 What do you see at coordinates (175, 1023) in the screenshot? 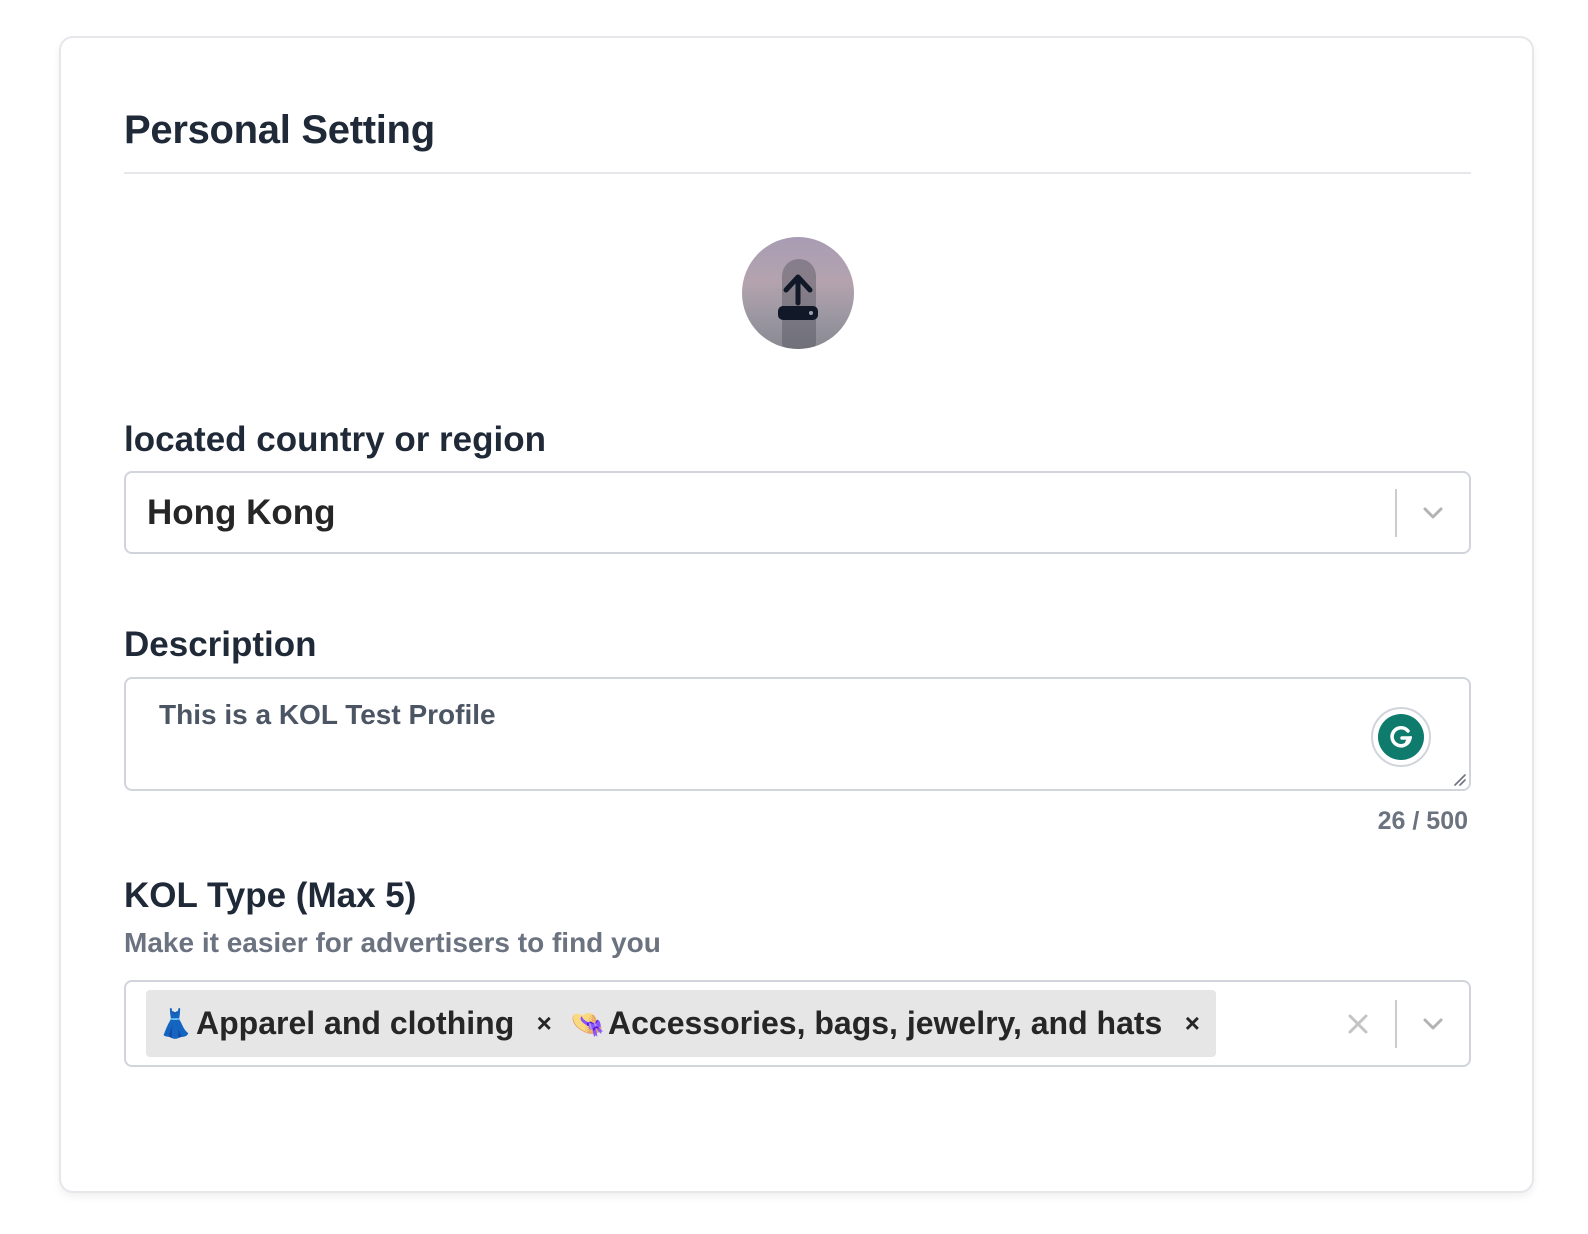
I see `dress-icon: 👗` at bounding box center [175, 1023].